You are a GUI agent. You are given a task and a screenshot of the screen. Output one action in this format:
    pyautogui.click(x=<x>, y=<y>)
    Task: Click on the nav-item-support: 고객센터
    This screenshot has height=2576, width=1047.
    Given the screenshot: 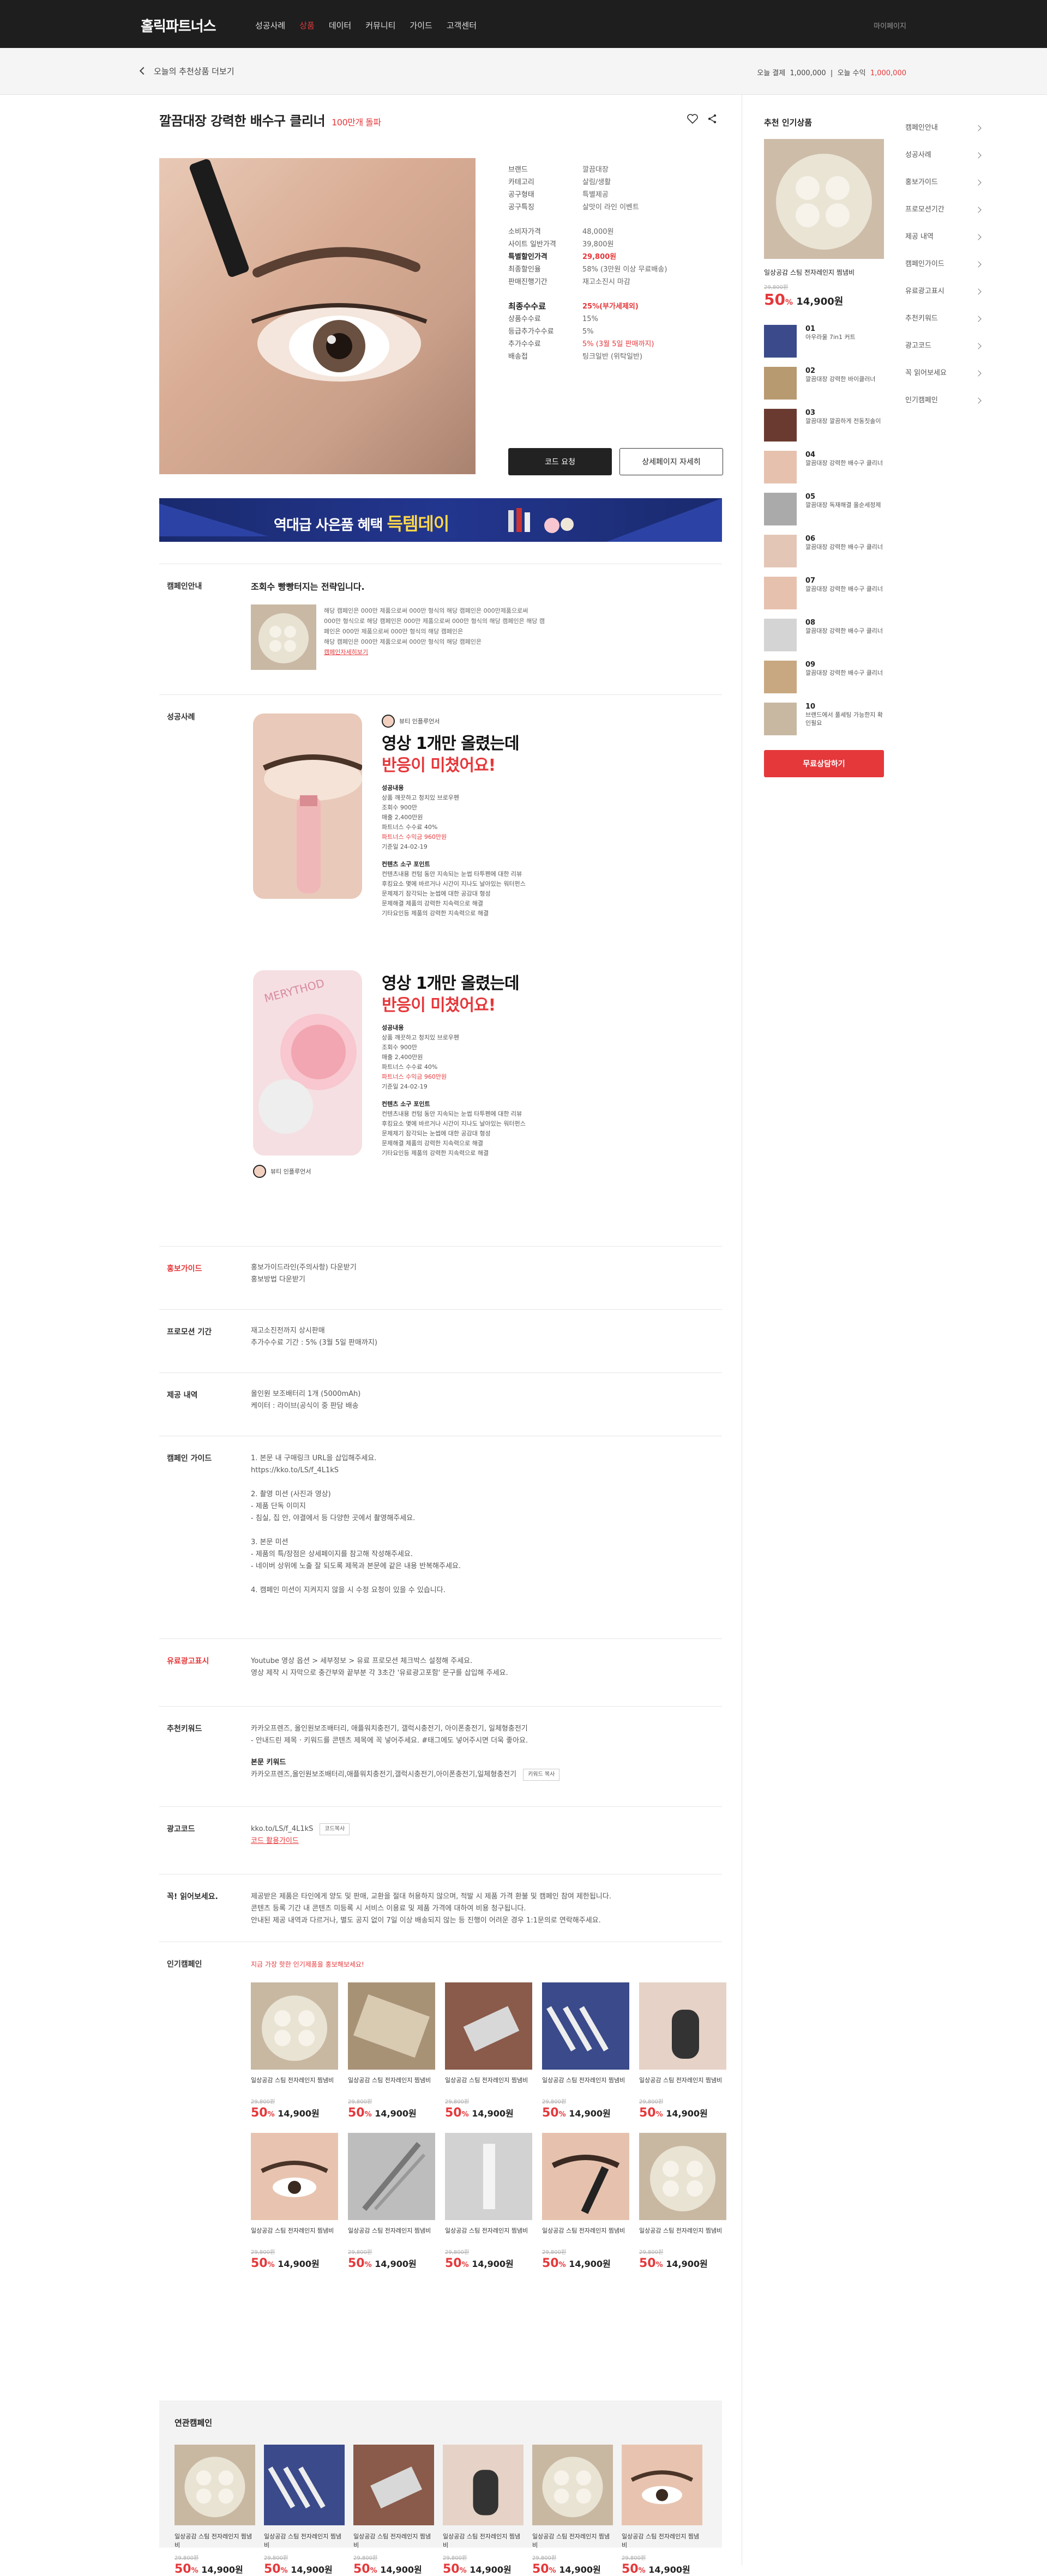 What is the action you would take?
    pyautogui.click(x=462, y=25)
    